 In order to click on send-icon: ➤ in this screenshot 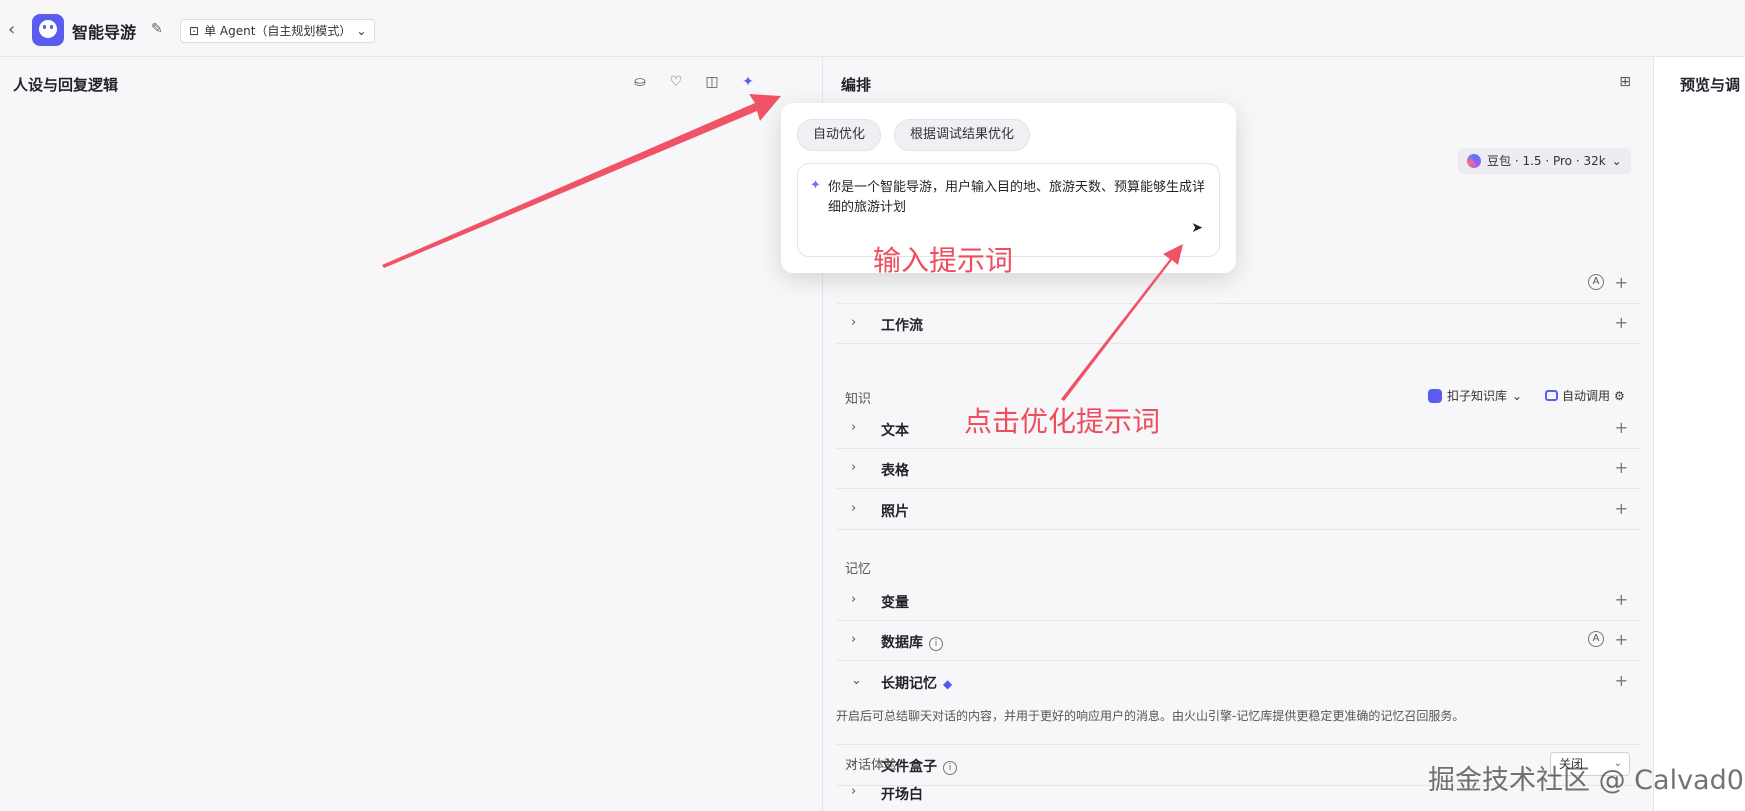, I will do `click(1197, 228)`.